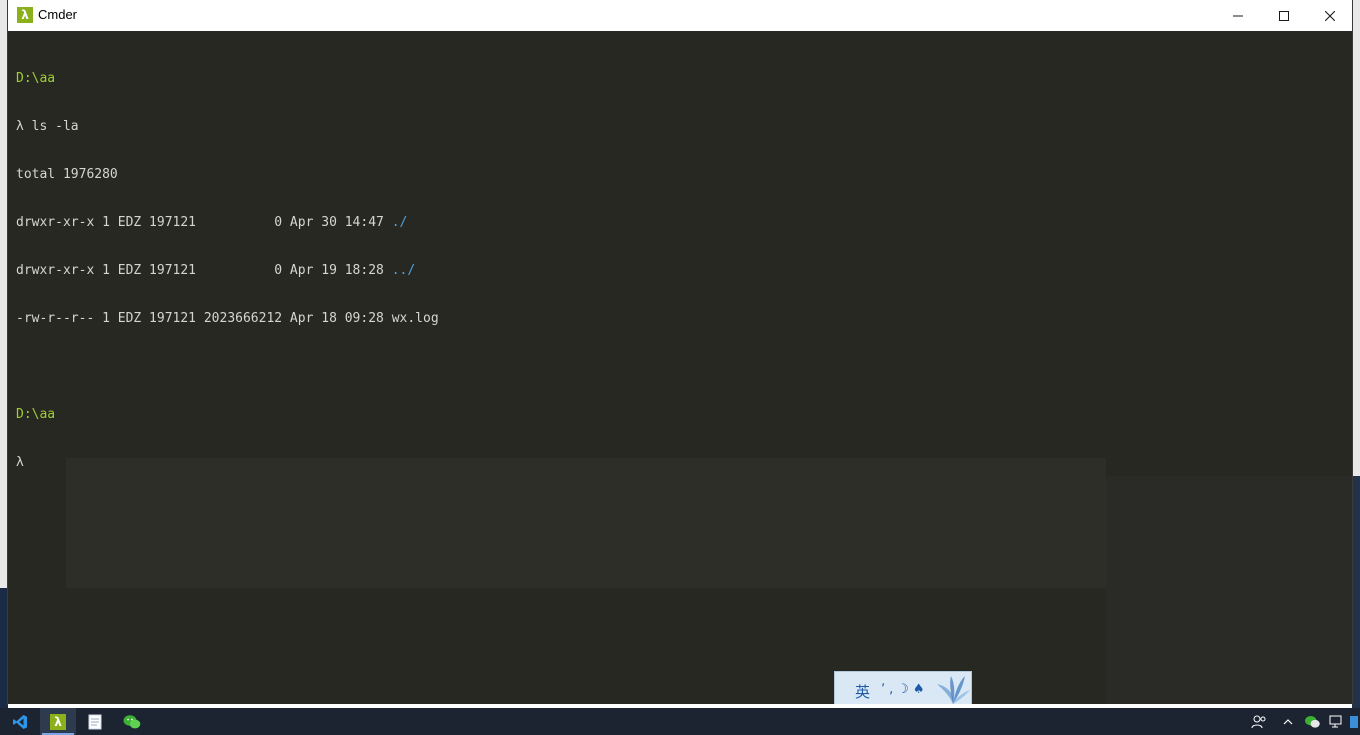  I want to click on taskbar: λ, so click(680, 721).